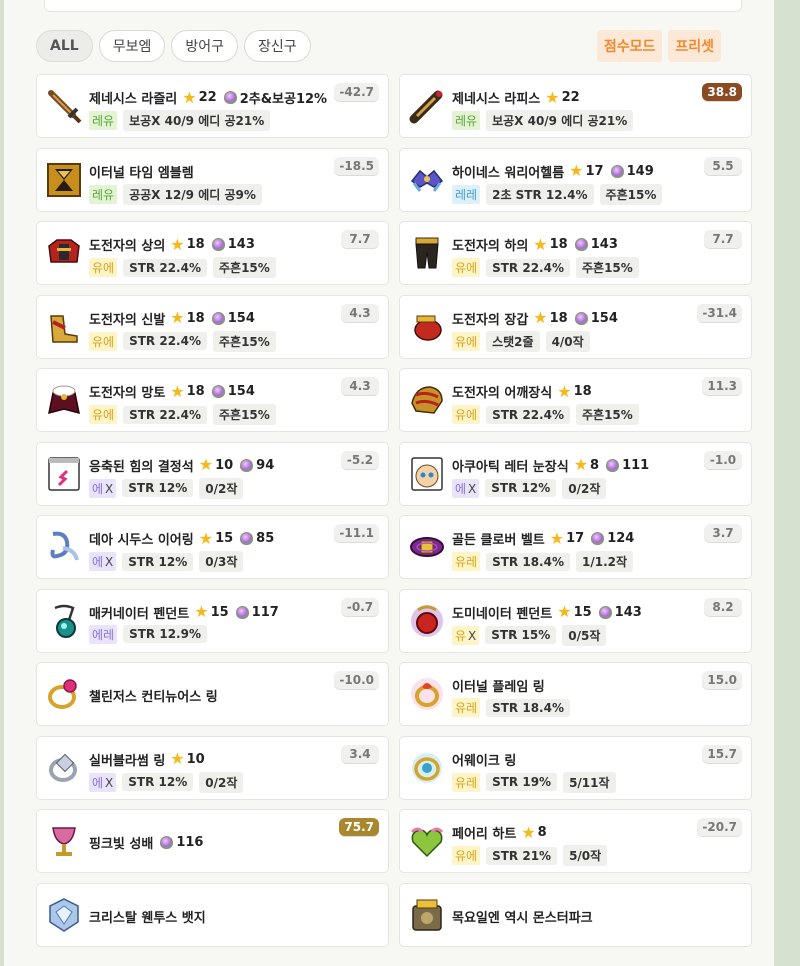 The width and height of the screenshot is (800, 966). Describe the element at coordinates (212, 179) in the screenshot. I see `equipment-card: 이터널 타임 엠블렘 레유 공공X 12/9 에디 공9% -18.5` at that location.